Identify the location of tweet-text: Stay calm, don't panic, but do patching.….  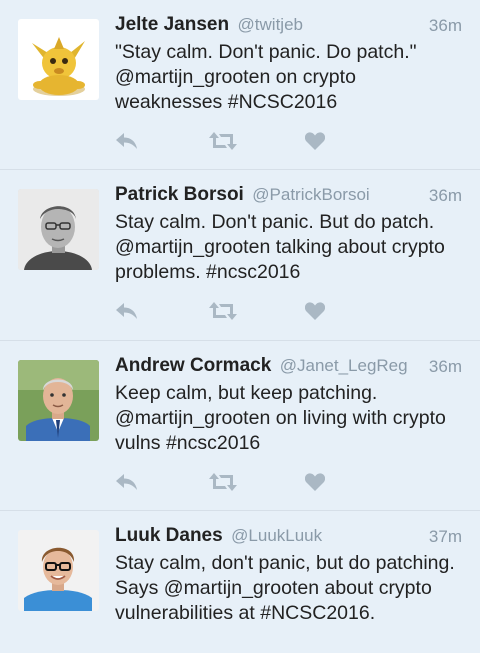
(285, 588).